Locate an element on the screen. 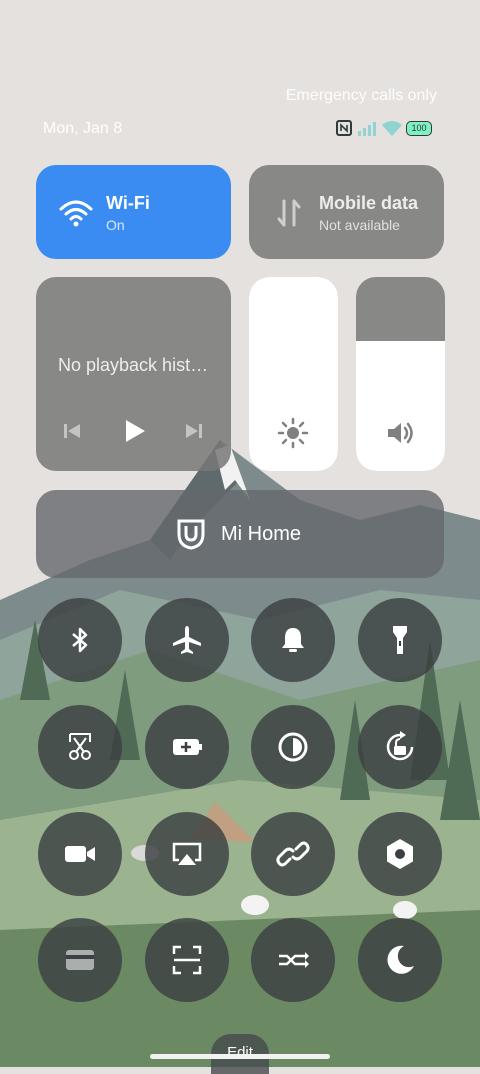 Image resolution: width=480 pixels, height=1074 pixels. mobile-data-title: Mobile data is located at coordinates (369, 203).